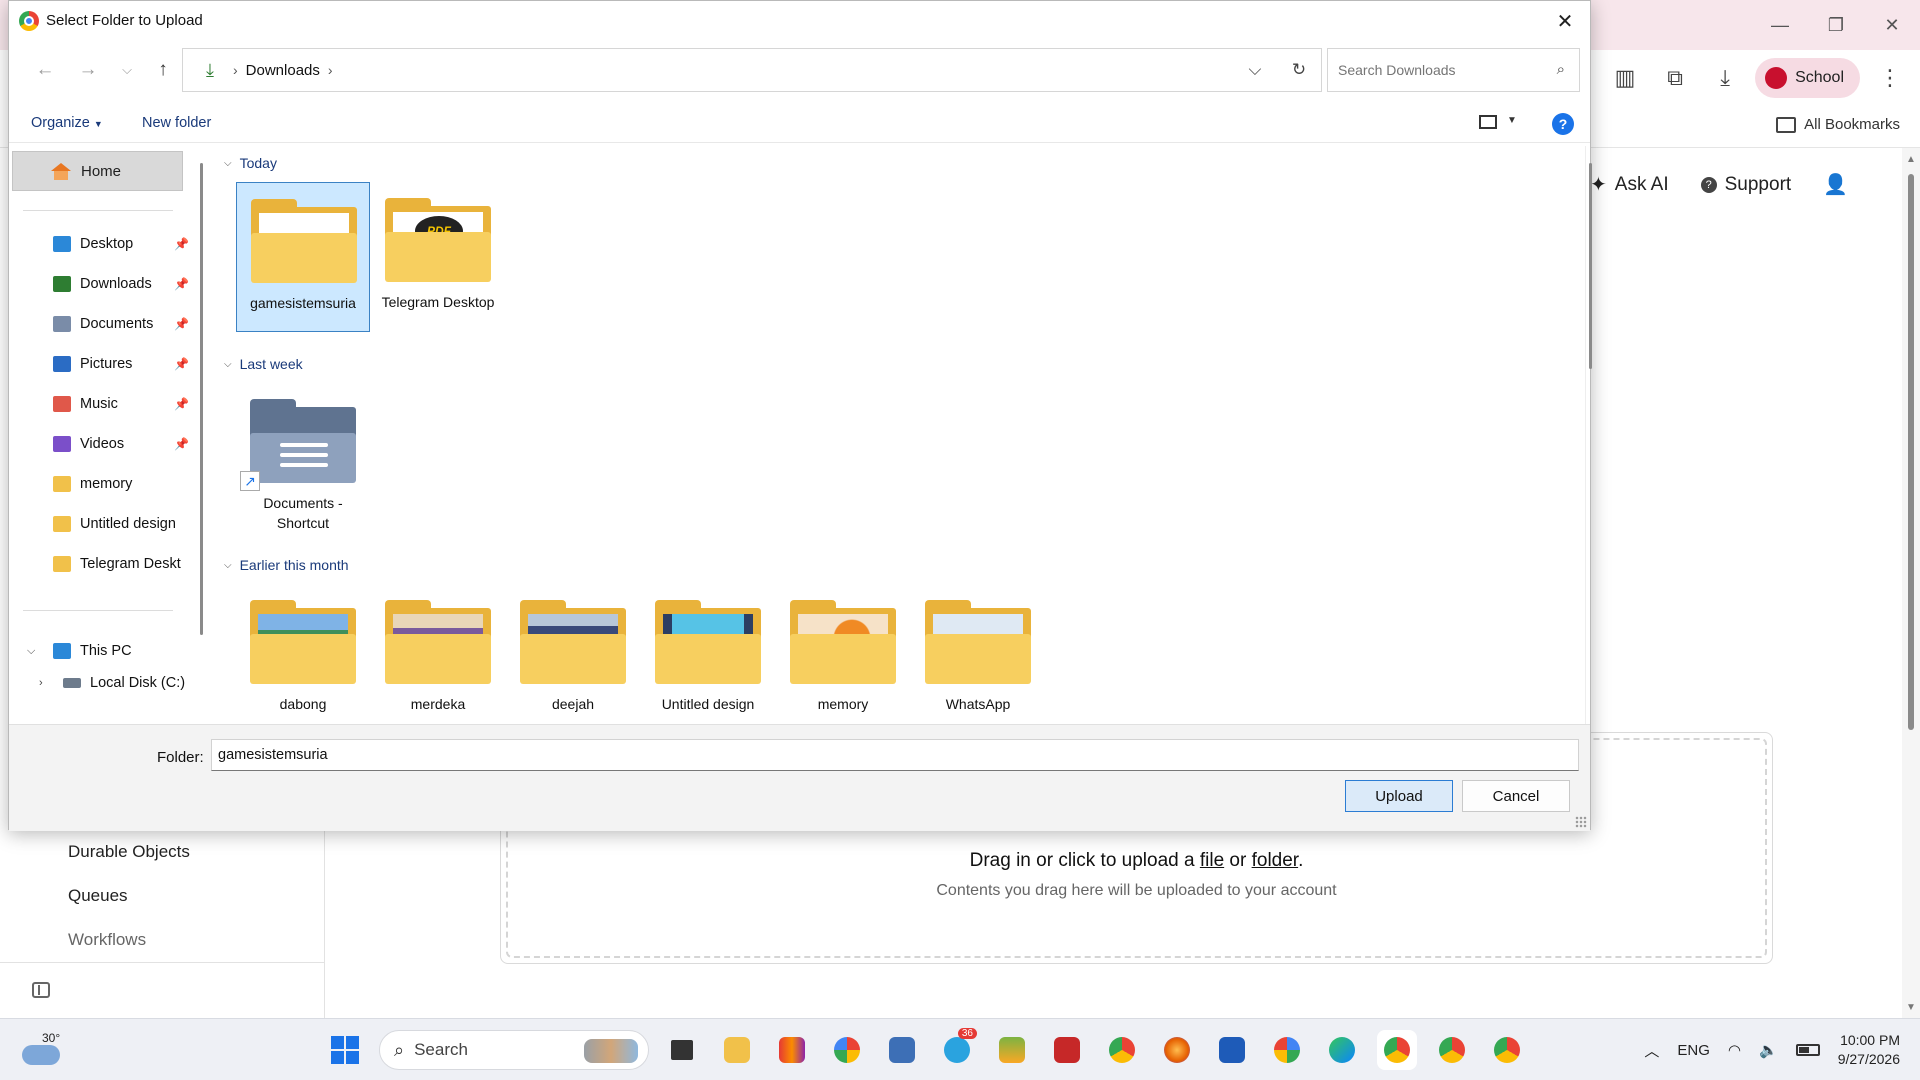  I want to click on nav-durable-objects: Durable Objects, so click(129, 852).